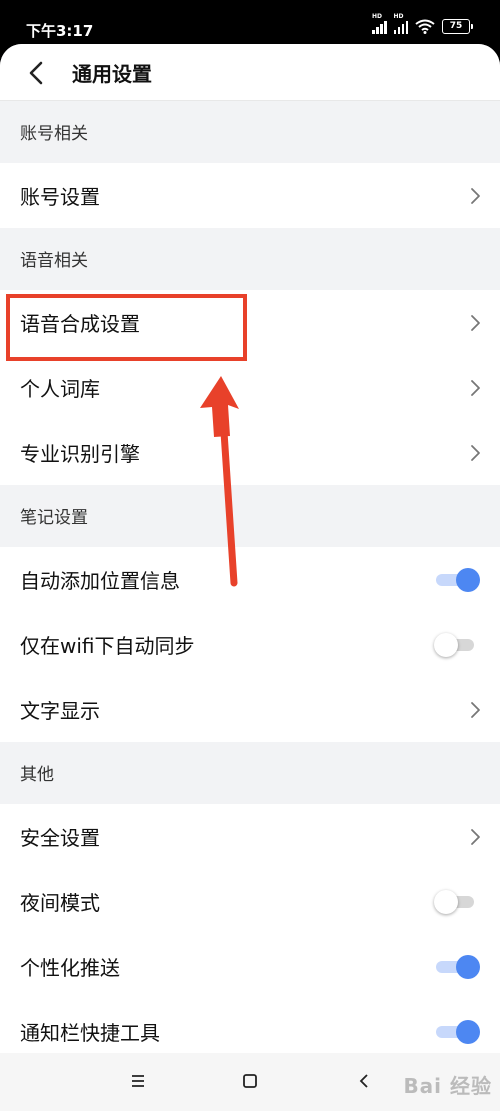  What do you see at coordinates (126, 327) in the screenshot?
I see `highlight-box` at bounding box center [126, 327].